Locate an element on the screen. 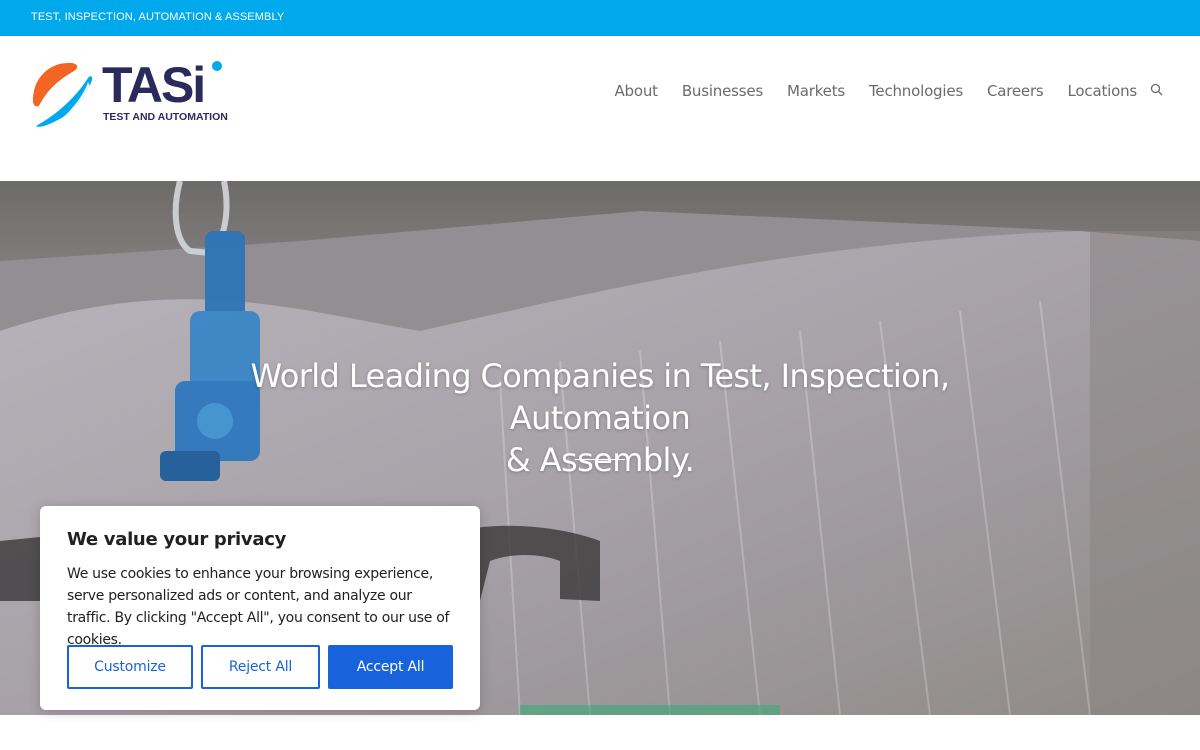 The height and width of the screenshot is (750, 1200). hero-title-line2: & Assembly. is located at coordinates (600, 460).